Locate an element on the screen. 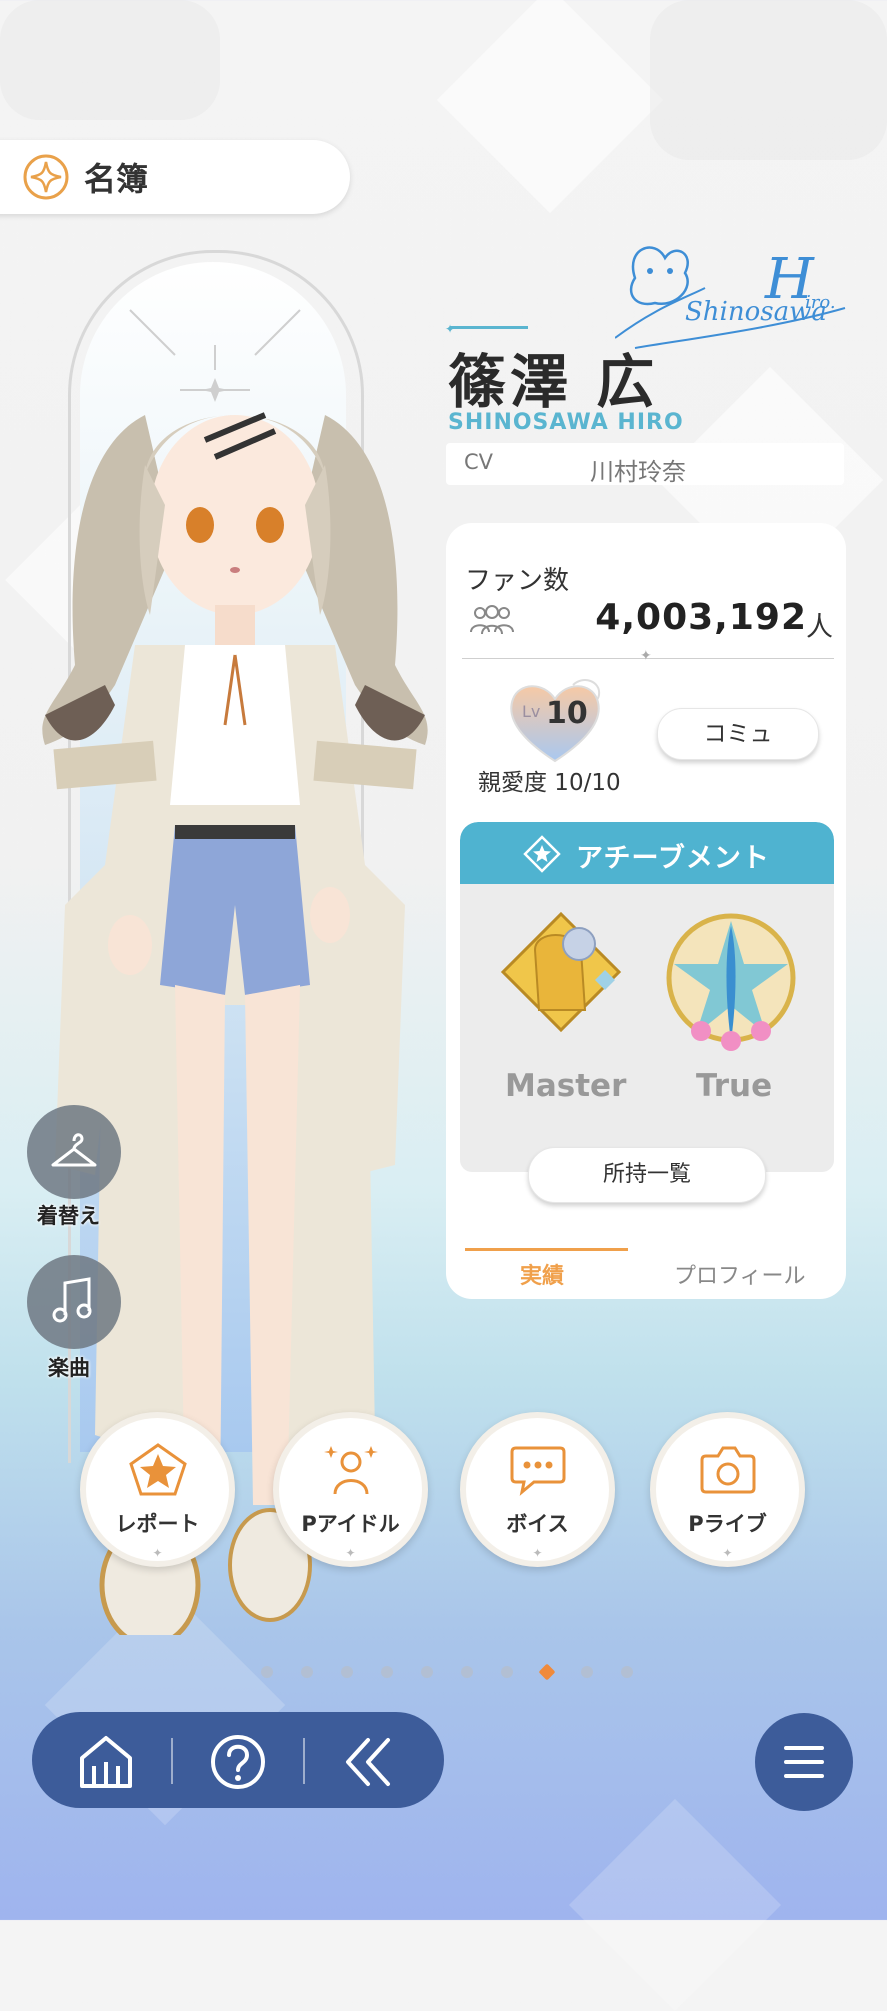 The width and height of the screenshot is (887, 2011). home-icon is located at coordinates (106, 1762).